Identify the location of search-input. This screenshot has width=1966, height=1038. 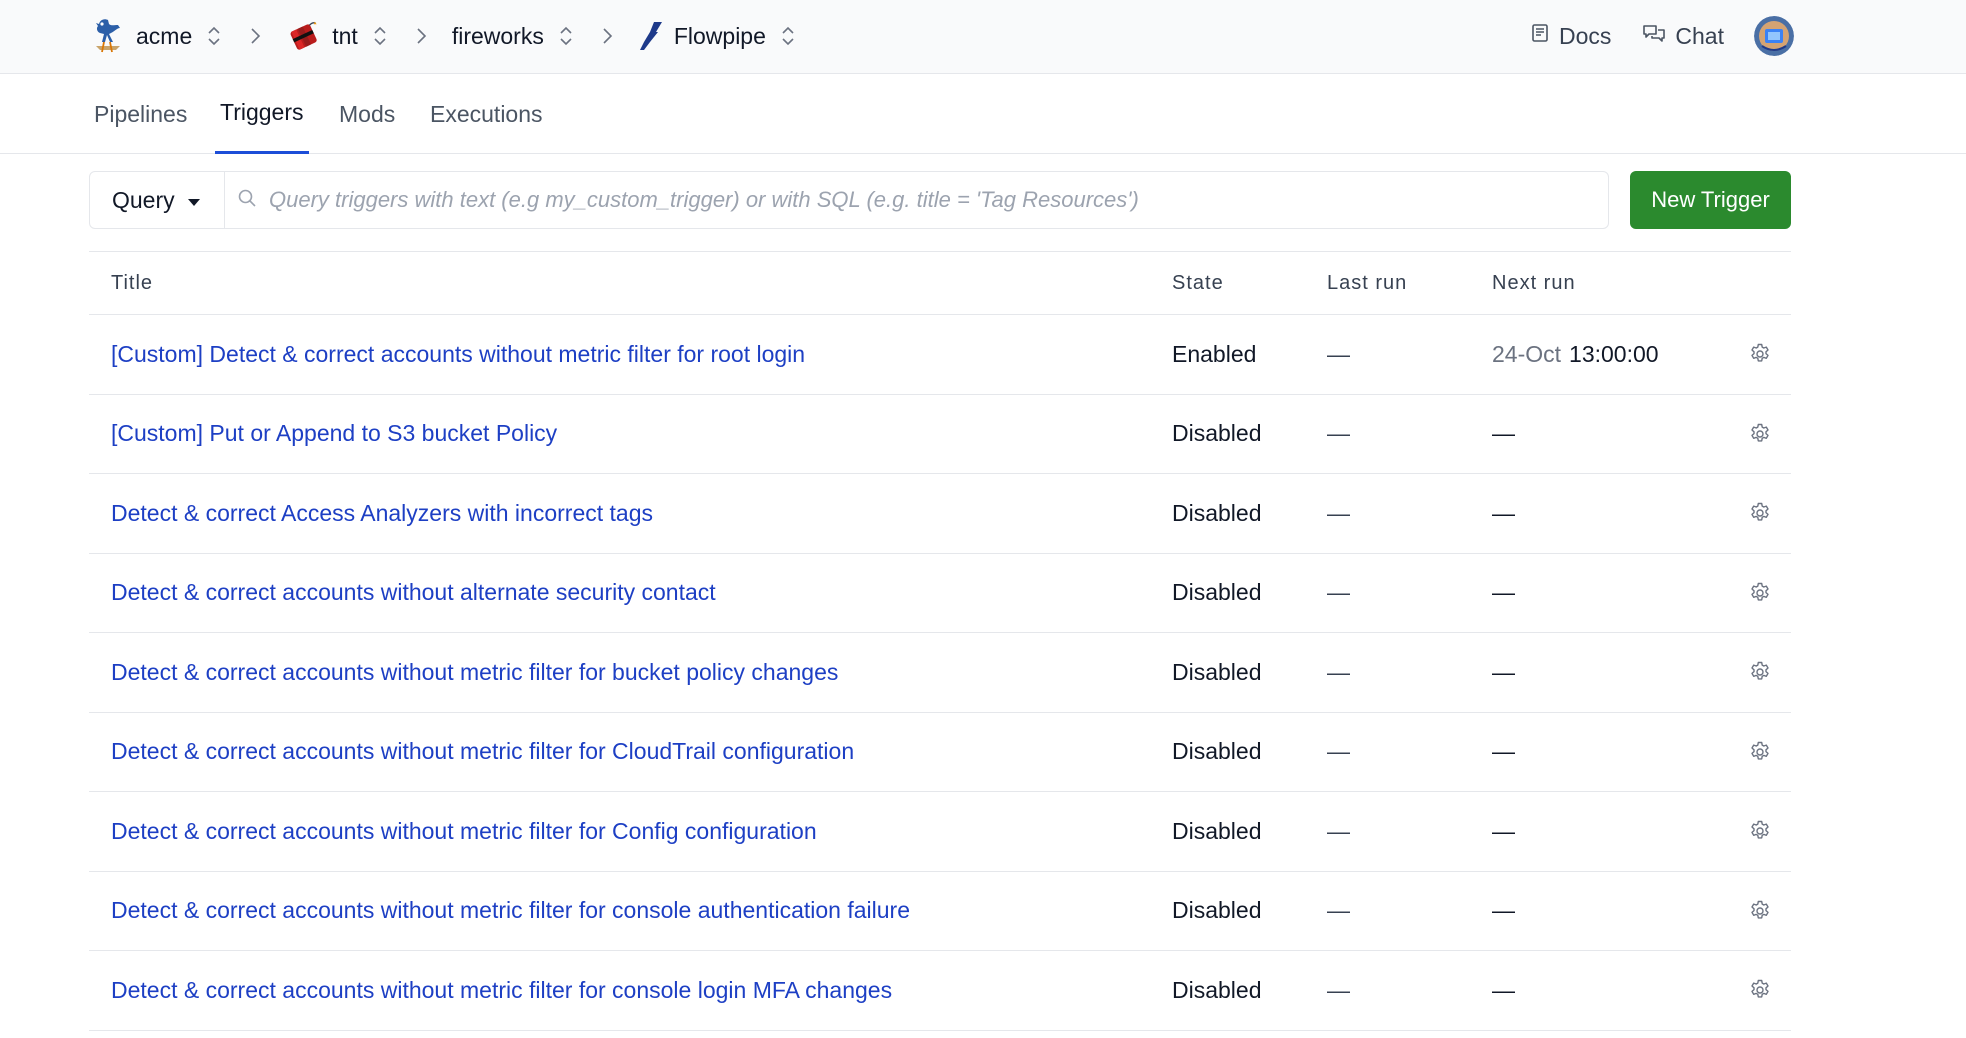
(938, 200).